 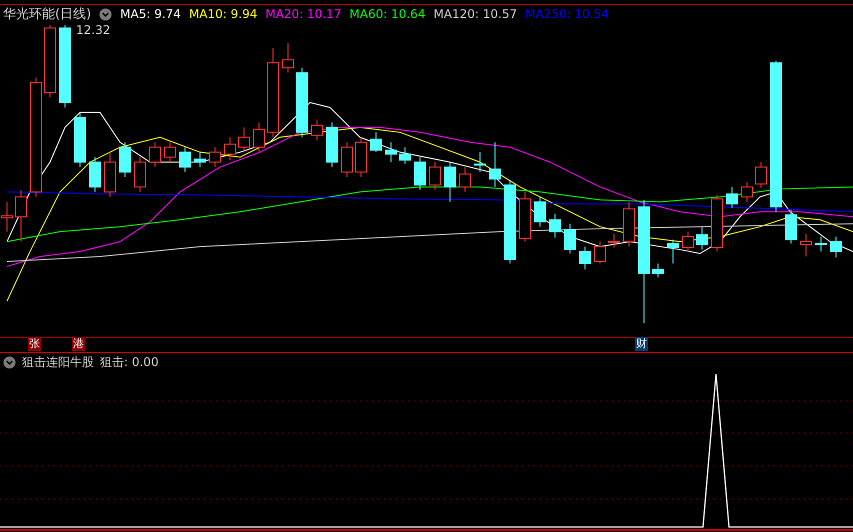 What do you see at coordinates (58, 362) in the screenshot?
I see `indicator-title: 狙击连阳牛股` at bounding box center [58, 362].